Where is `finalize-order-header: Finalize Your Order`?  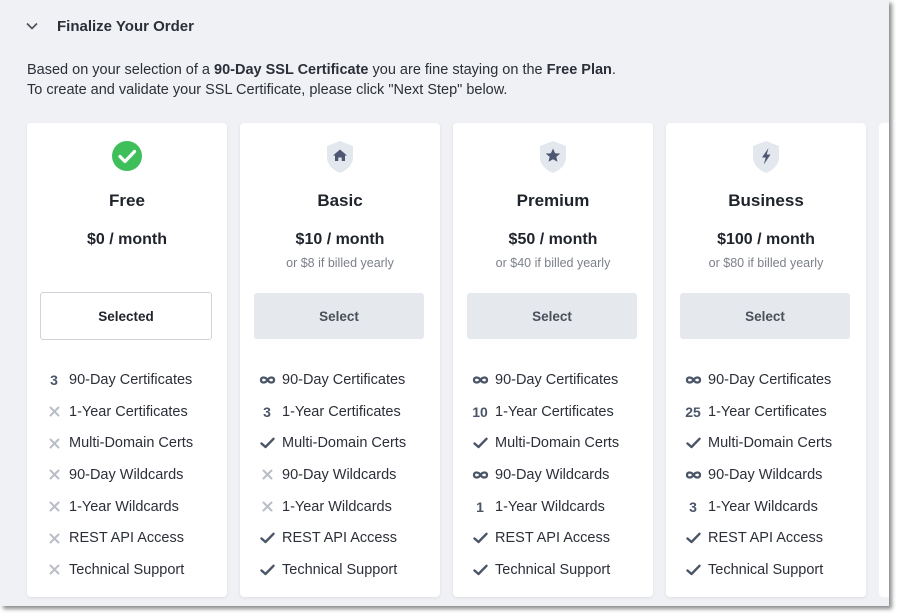 finalize-order-header: Finalize Your Order is located at coordinates (108, 26).